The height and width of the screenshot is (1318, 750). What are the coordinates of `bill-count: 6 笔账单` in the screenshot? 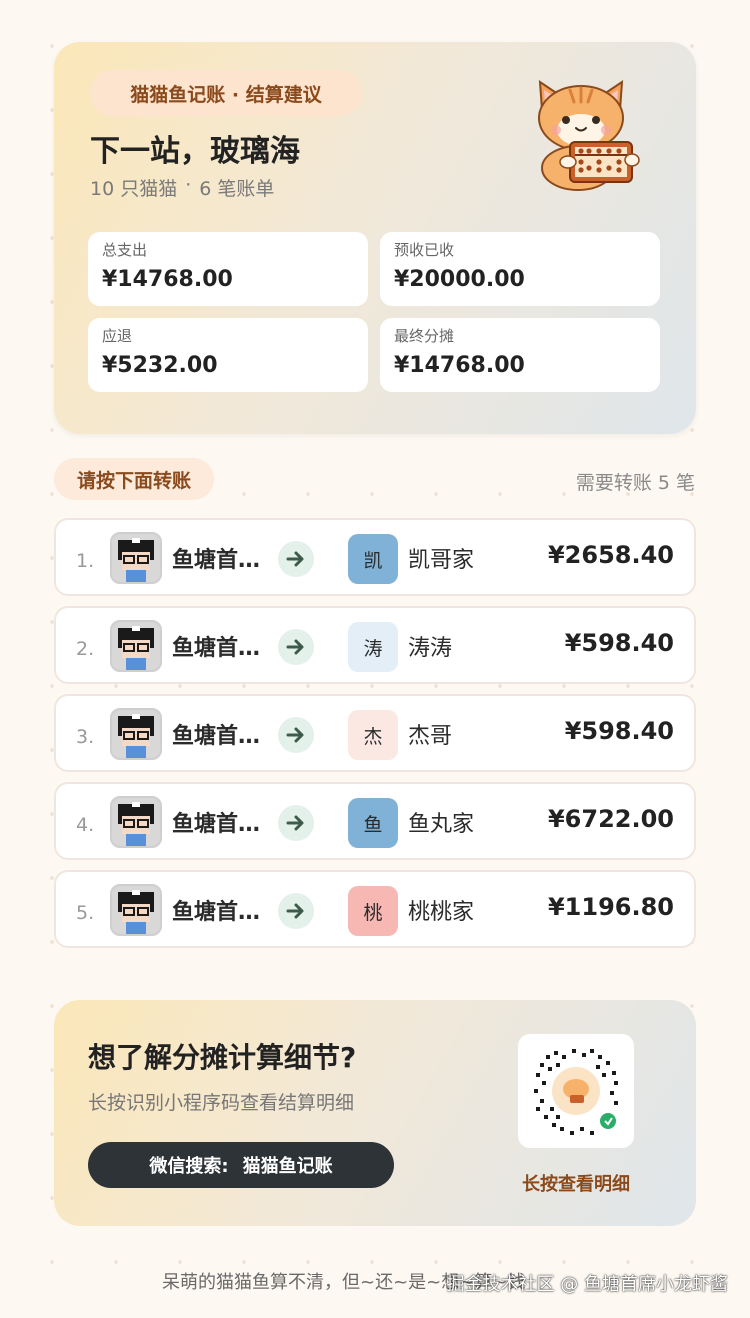 It's located at (237, 189).